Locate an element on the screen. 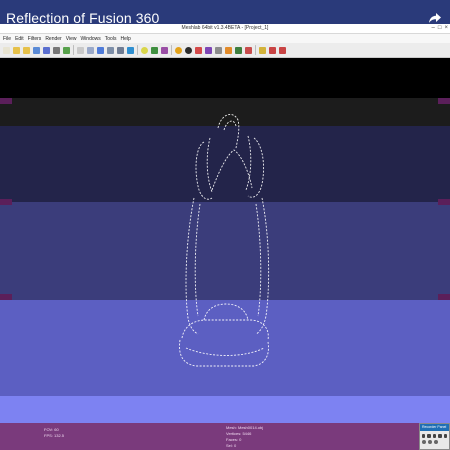 Image resolution: width=450 pixels, height=450 pixels. close-button: × is located at coordinates (446, 28).